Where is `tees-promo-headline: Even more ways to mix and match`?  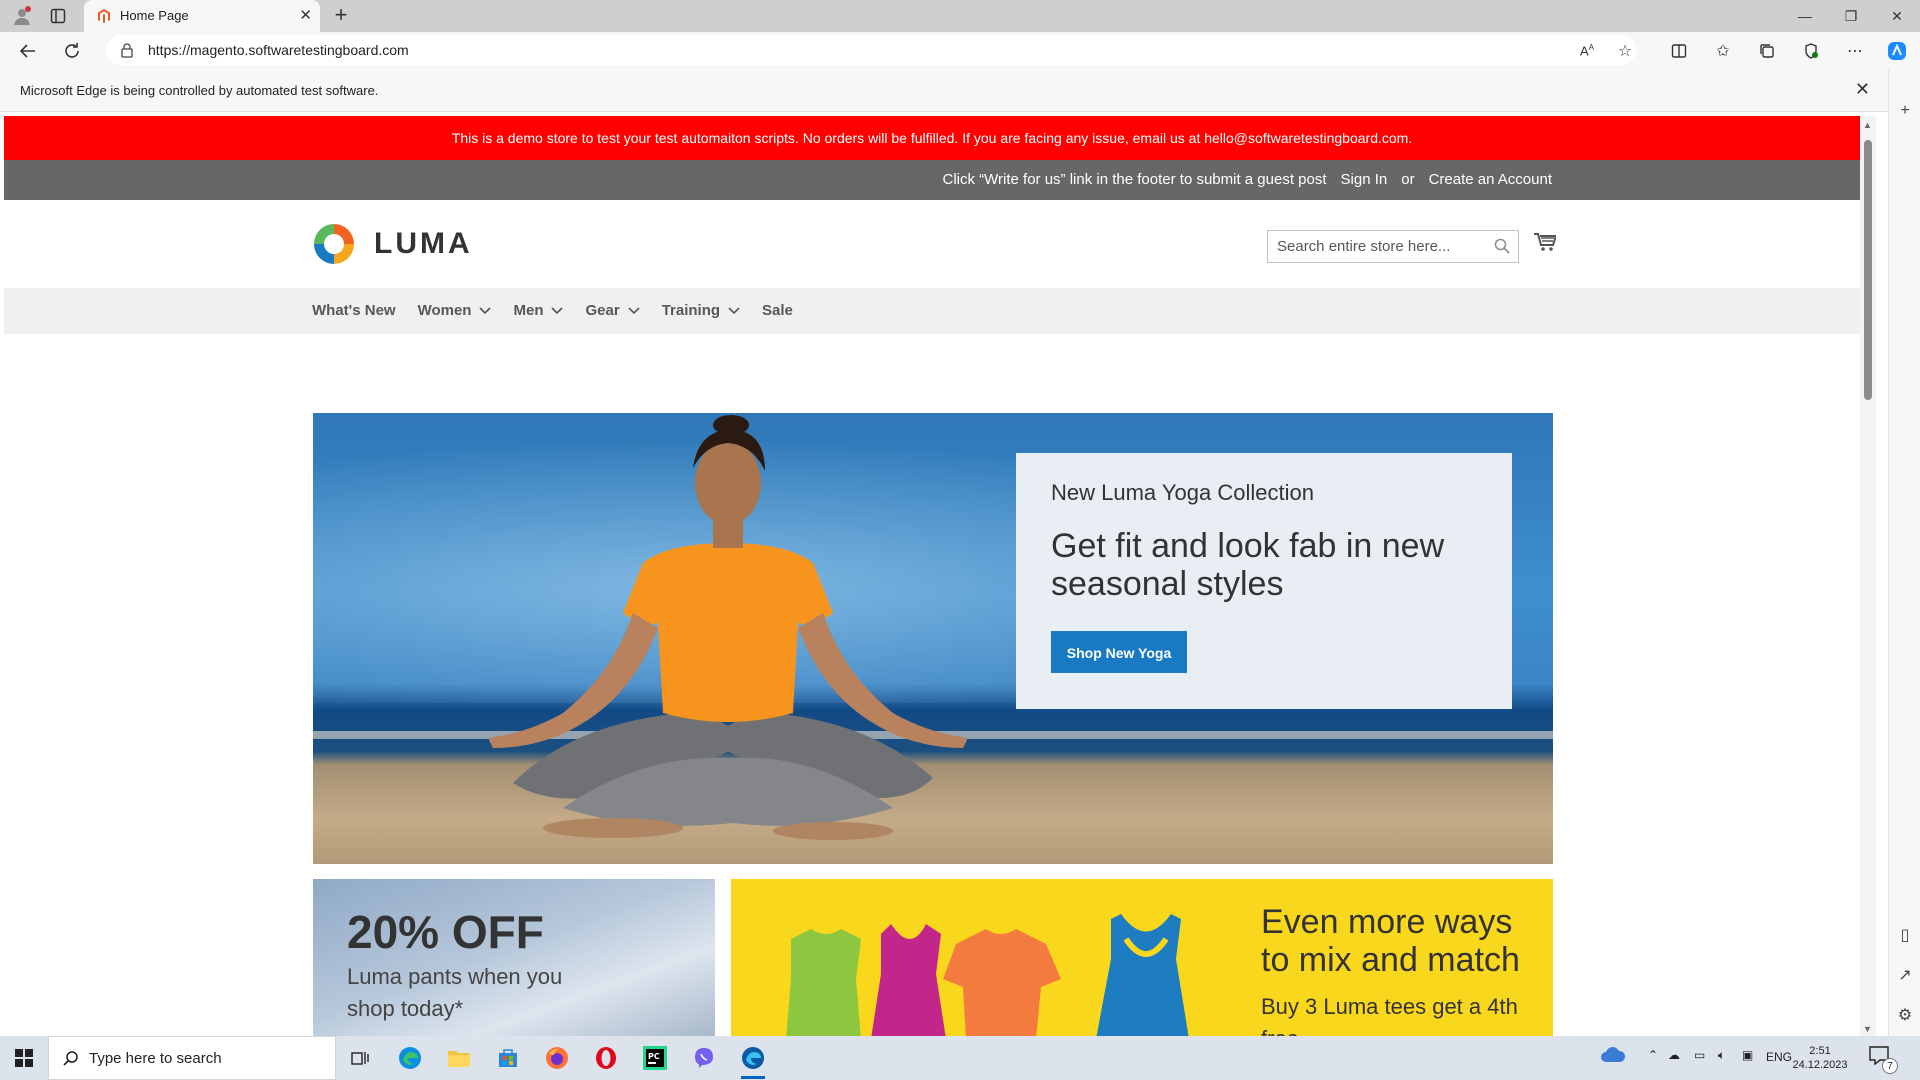
tees-promo-headline: Even more ways to mix and match is located at coordinates (1390, 941).